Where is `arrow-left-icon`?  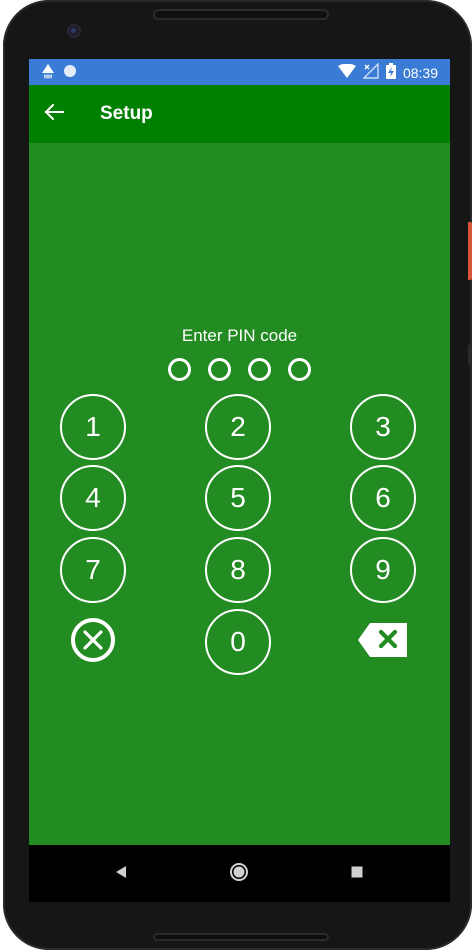
arrow-left-icon is located at coordinates (54, 114).